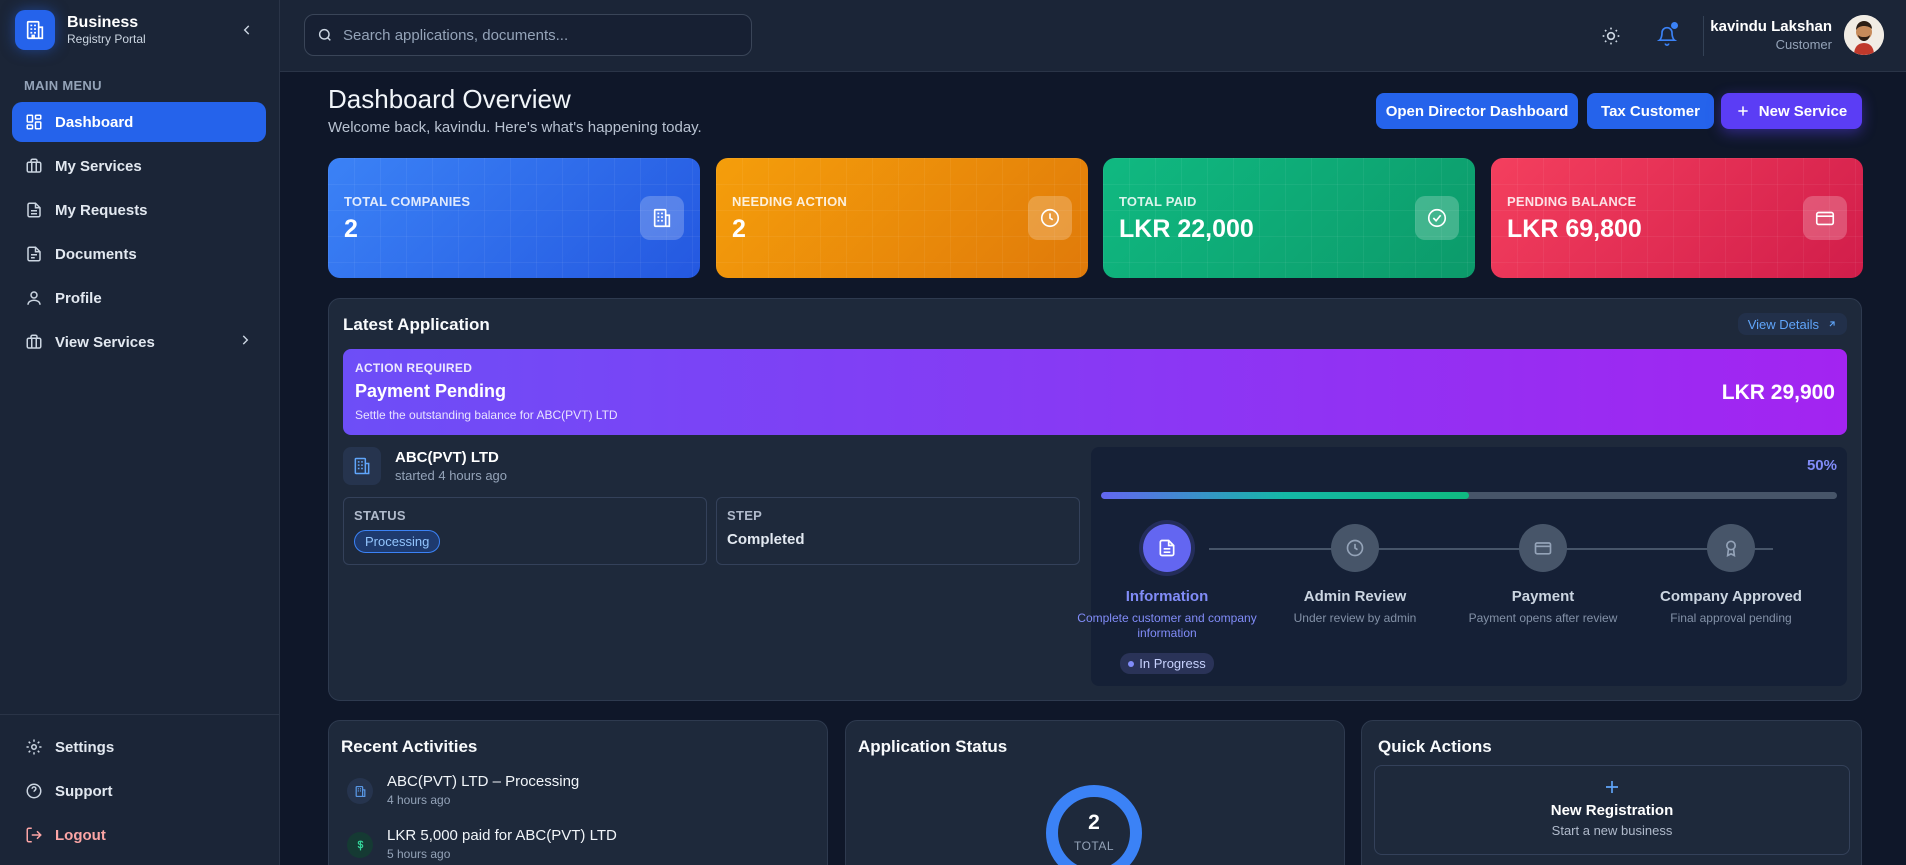  I want to click on status-badge: Processing, so click(397, 541).